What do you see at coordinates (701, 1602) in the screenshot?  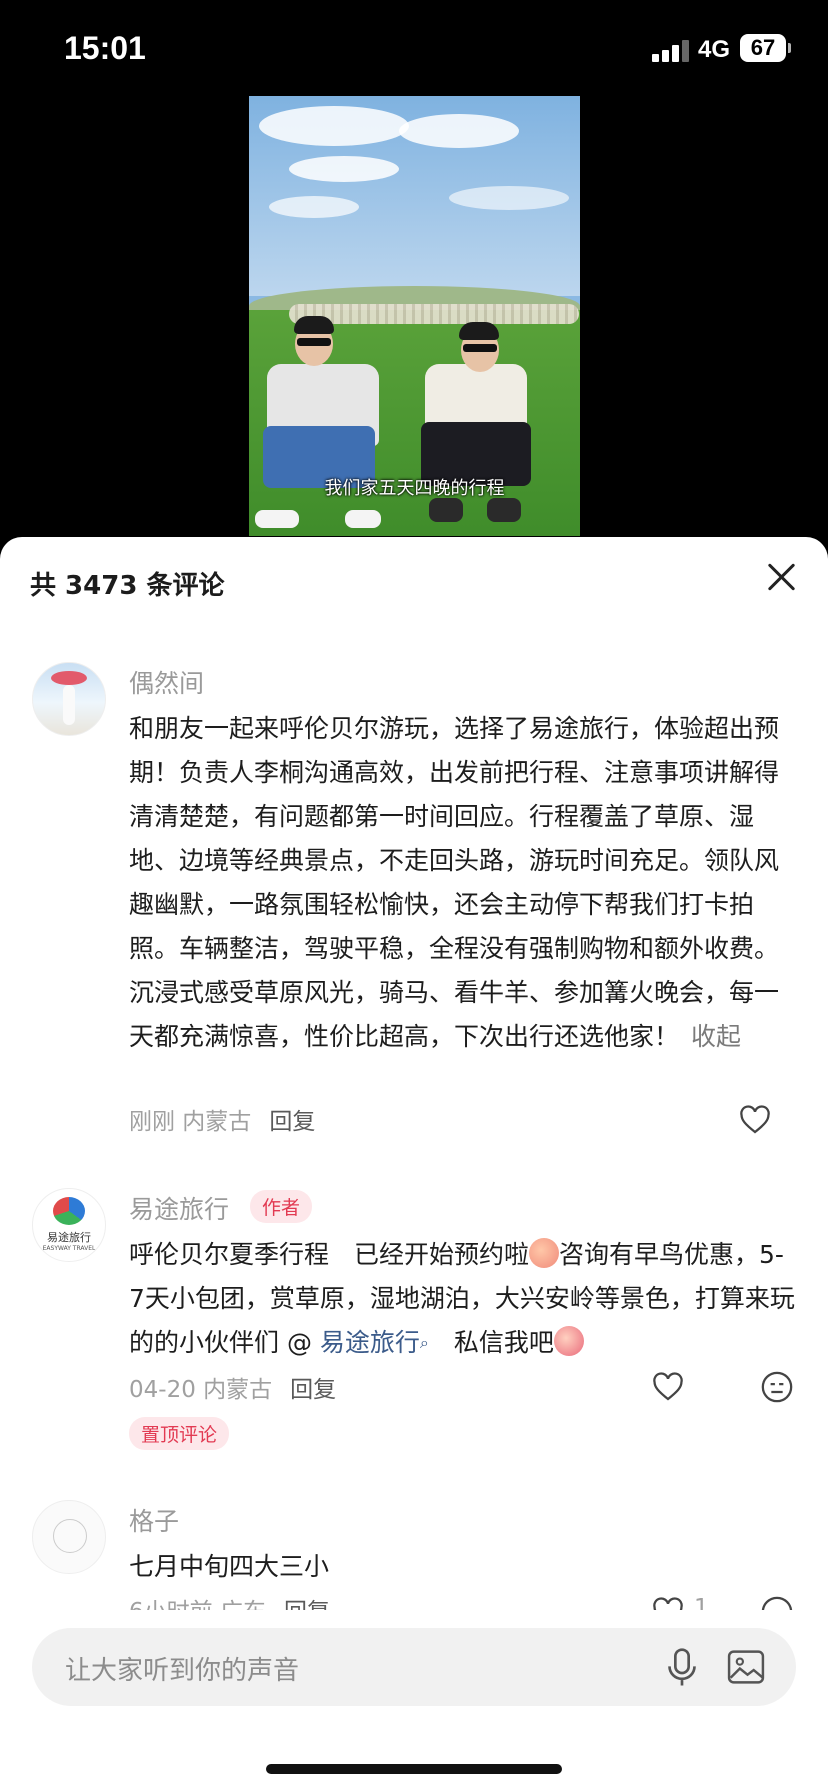 I see `like-count: 1` at bounding box center [701, 1602].